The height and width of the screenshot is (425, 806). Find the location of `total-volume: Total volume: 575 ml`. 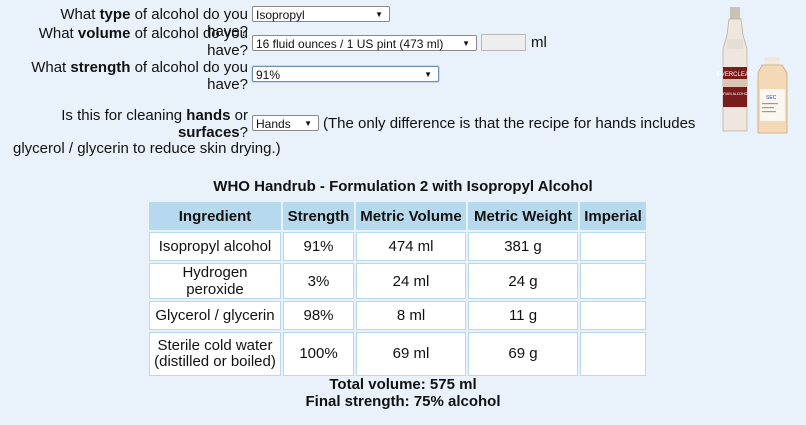

total-volume: Total volume: 575 ml is located at coordinates (403, 384).